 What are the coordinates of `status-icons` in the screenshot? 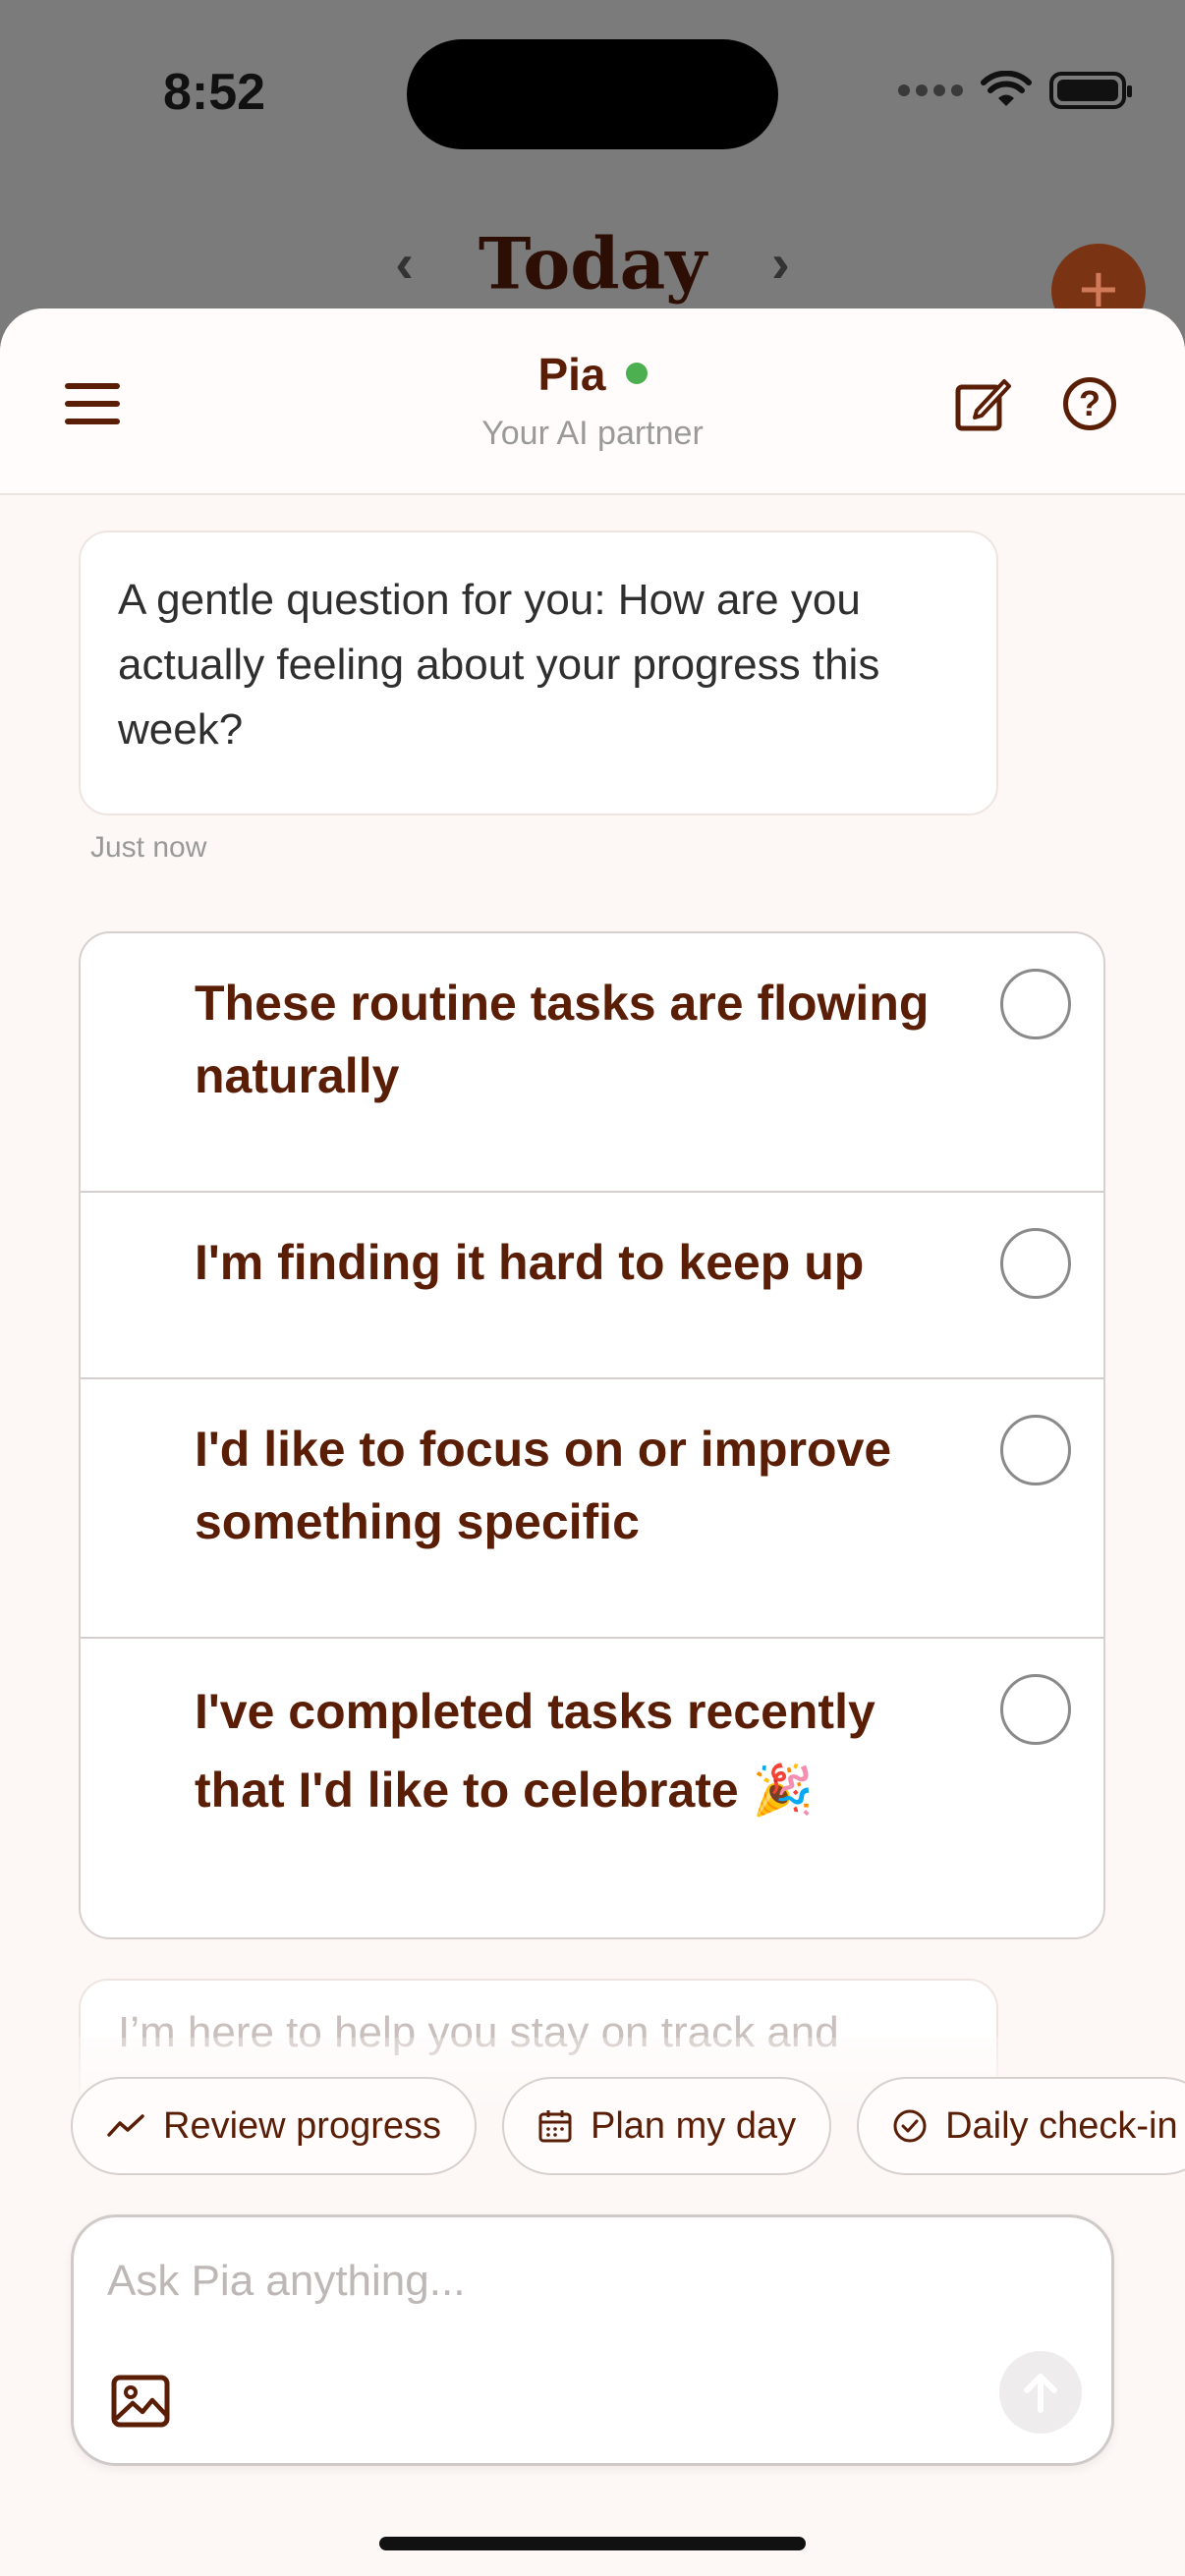 It's located at (1015, 90).